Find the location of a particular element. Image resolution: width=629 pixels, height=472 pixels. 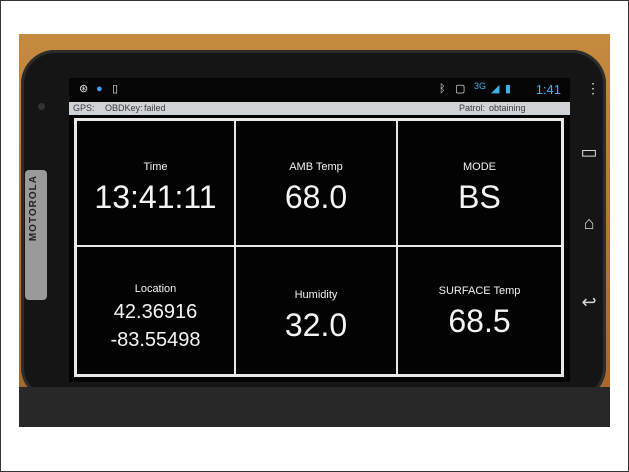

camera-lens is located at coordinates (41, 106).